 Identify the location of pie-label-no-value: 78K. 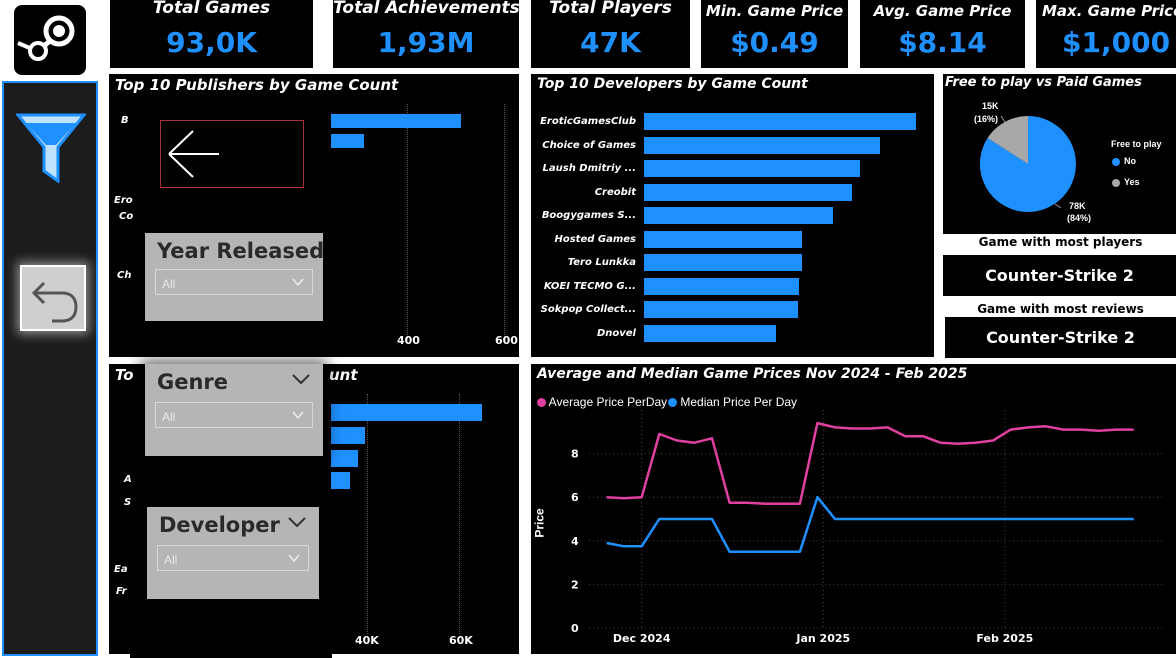
(1077, 206).